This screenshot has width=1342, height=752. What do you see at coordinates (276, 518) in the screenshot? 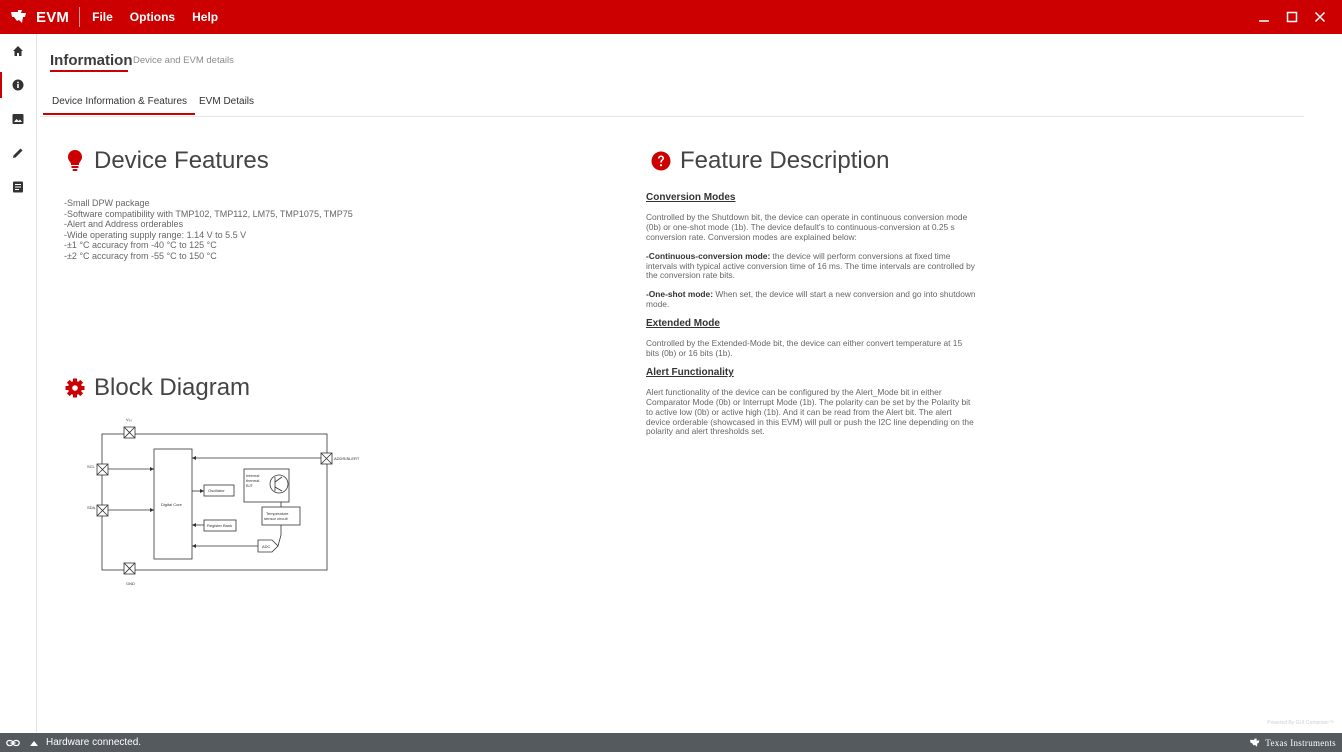
I see `diagram-label-temp-2: sensor circuit` at bounding box center [276, 518].